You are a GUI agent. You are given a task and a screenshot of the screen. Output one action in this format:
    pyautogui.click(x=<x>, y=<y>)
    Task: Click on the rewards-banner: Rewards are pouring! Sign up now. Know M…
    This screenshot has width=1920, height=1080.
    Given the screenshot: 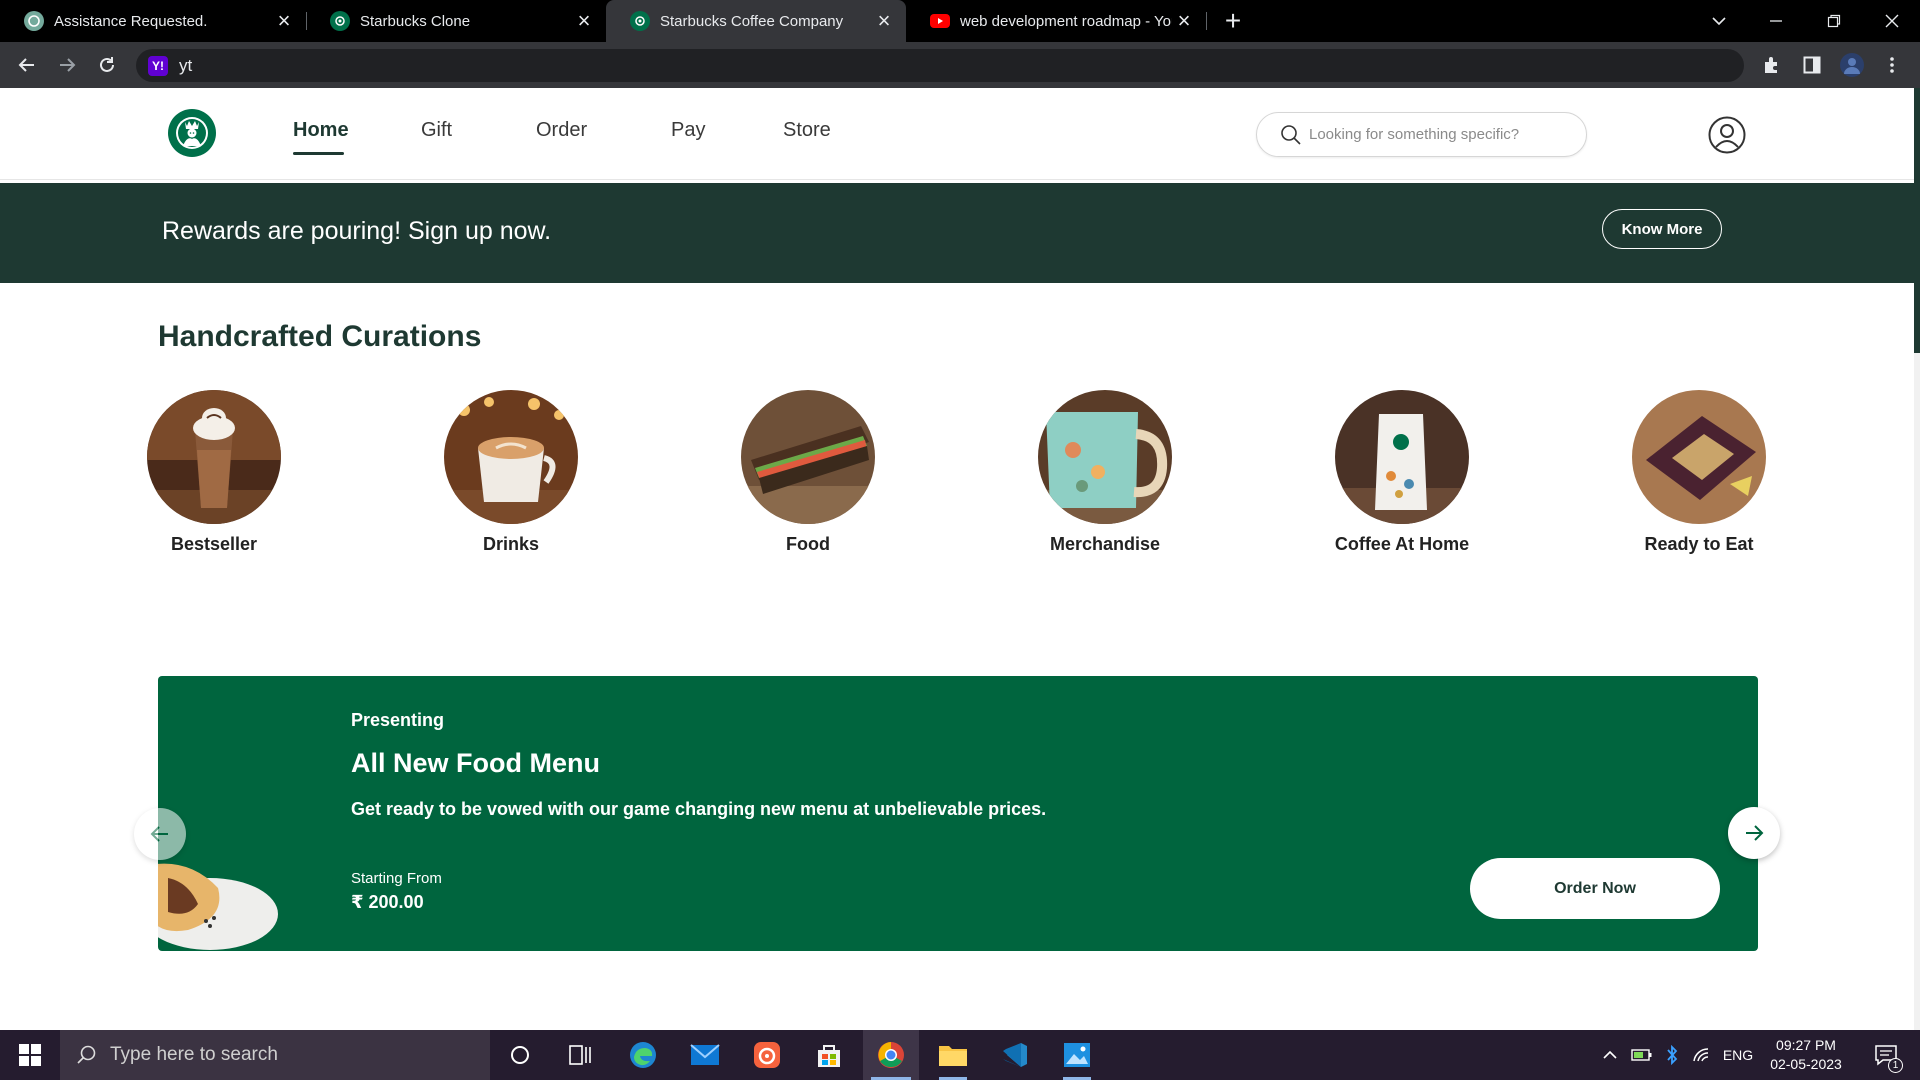 What is the action you would take?
    pyautogui.click(x=957, y=233)
    